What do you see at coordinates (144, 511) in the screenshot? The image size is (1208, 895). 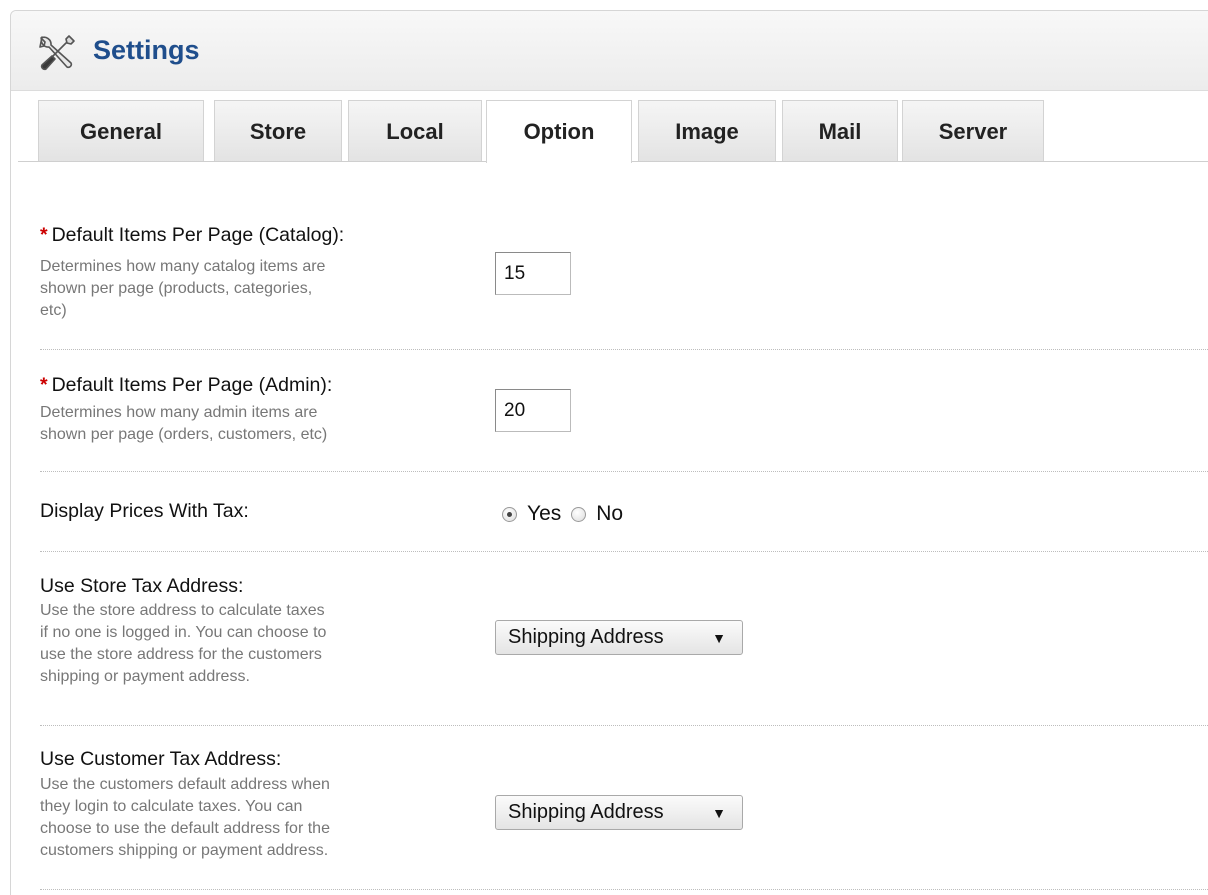 I see `display-tax-label: Display Prices With Tax:` at bounding box center [144, 511].